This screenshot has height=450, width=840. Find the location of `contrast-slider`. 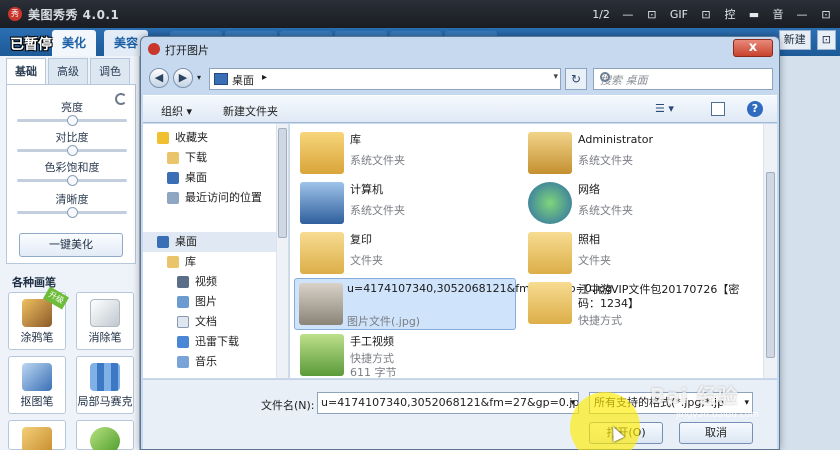

contrast-slider is located at coordinates (72, 150).